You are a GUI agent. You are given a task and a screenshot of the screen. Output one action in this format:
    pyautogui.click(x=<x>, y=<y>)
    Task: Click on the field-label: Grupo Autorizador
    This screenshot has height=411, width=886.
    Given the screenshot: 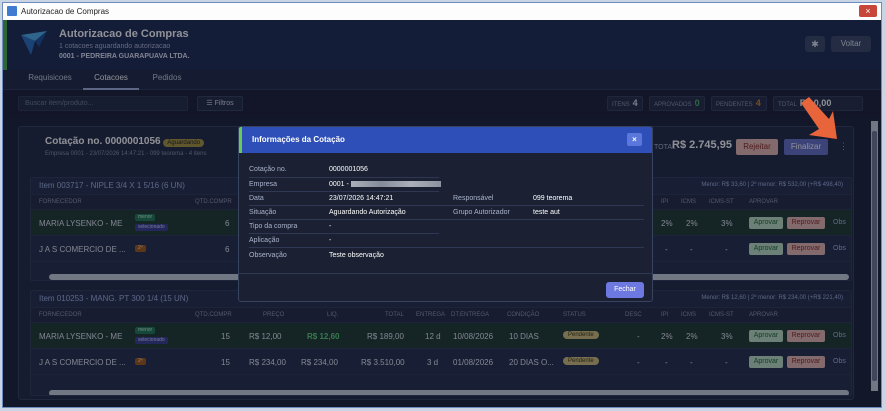 What is the action you would take?
    pyautogui.click(x=481, y=212)
    